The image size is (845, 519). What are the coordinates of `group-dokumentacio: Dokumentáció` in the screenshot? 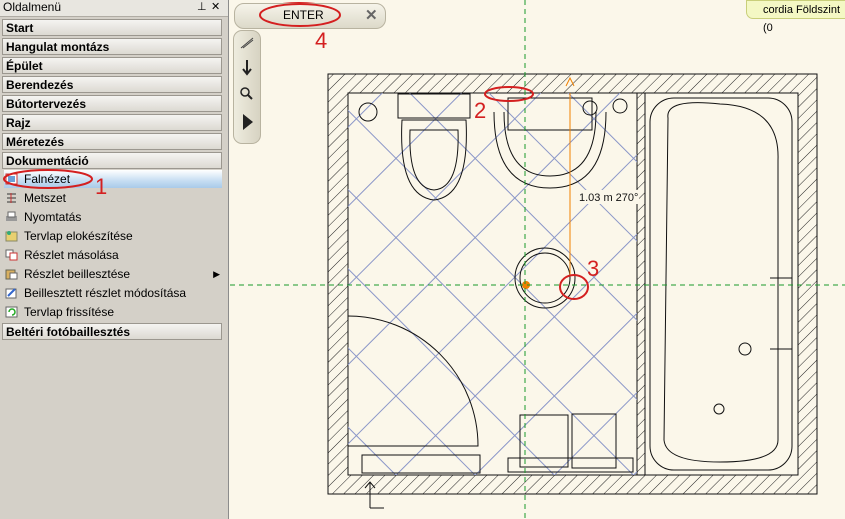 It's located at (112, 160).